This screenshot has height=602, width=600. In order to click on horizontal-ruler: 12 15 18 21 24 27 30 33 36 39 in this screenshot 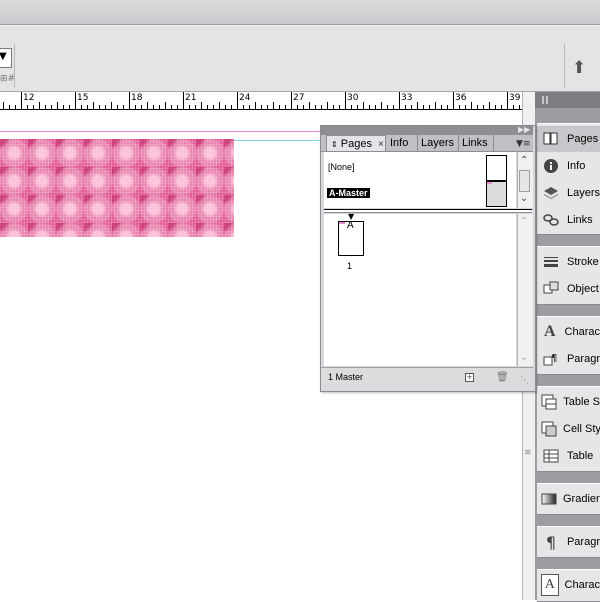, I will do `click(261, 101)`.